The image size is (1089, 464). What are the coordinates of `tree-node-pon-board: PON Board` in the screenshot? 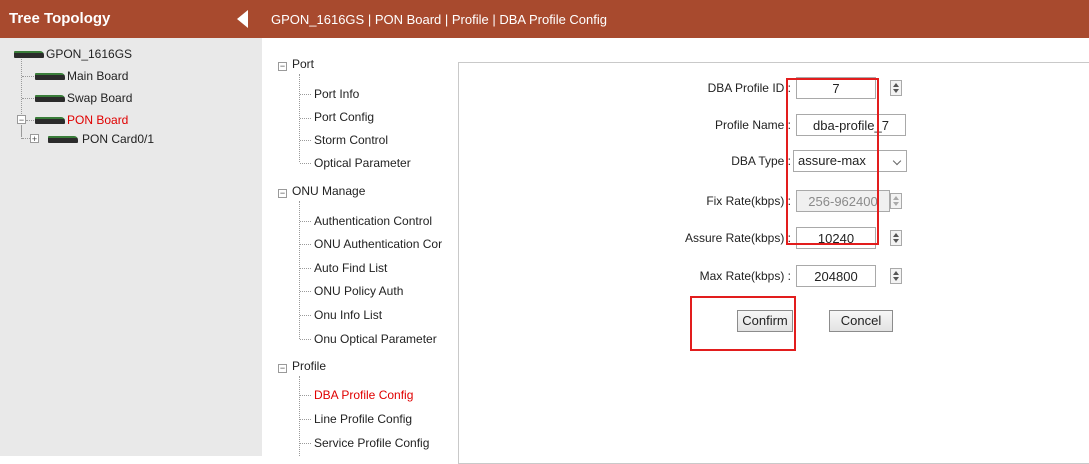 It's located at (81, 120).